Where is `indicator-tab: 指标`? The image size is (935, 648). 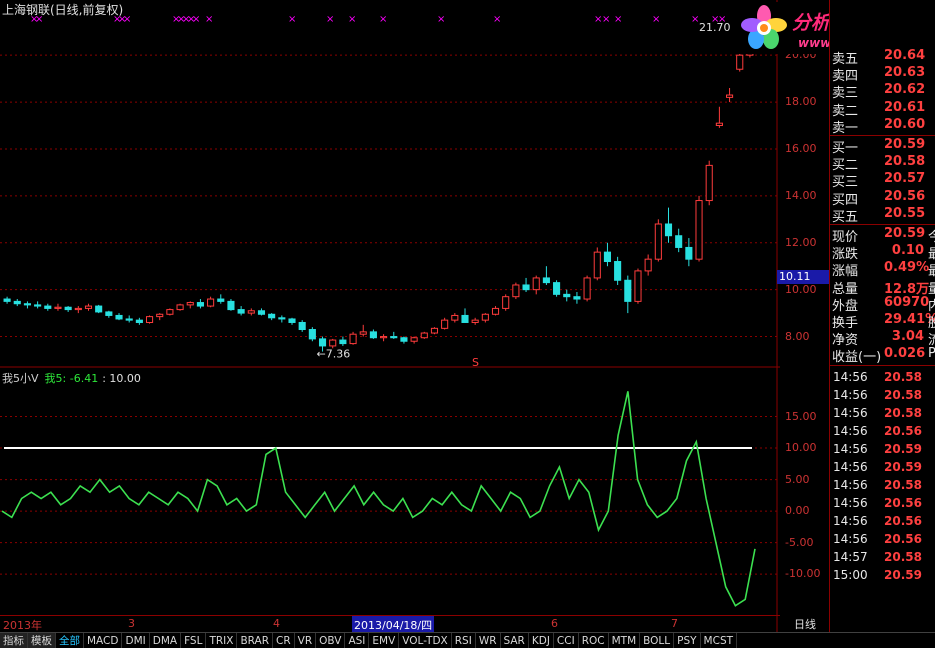
indicator-tab: 指标 is located at coordinates (14, 640).